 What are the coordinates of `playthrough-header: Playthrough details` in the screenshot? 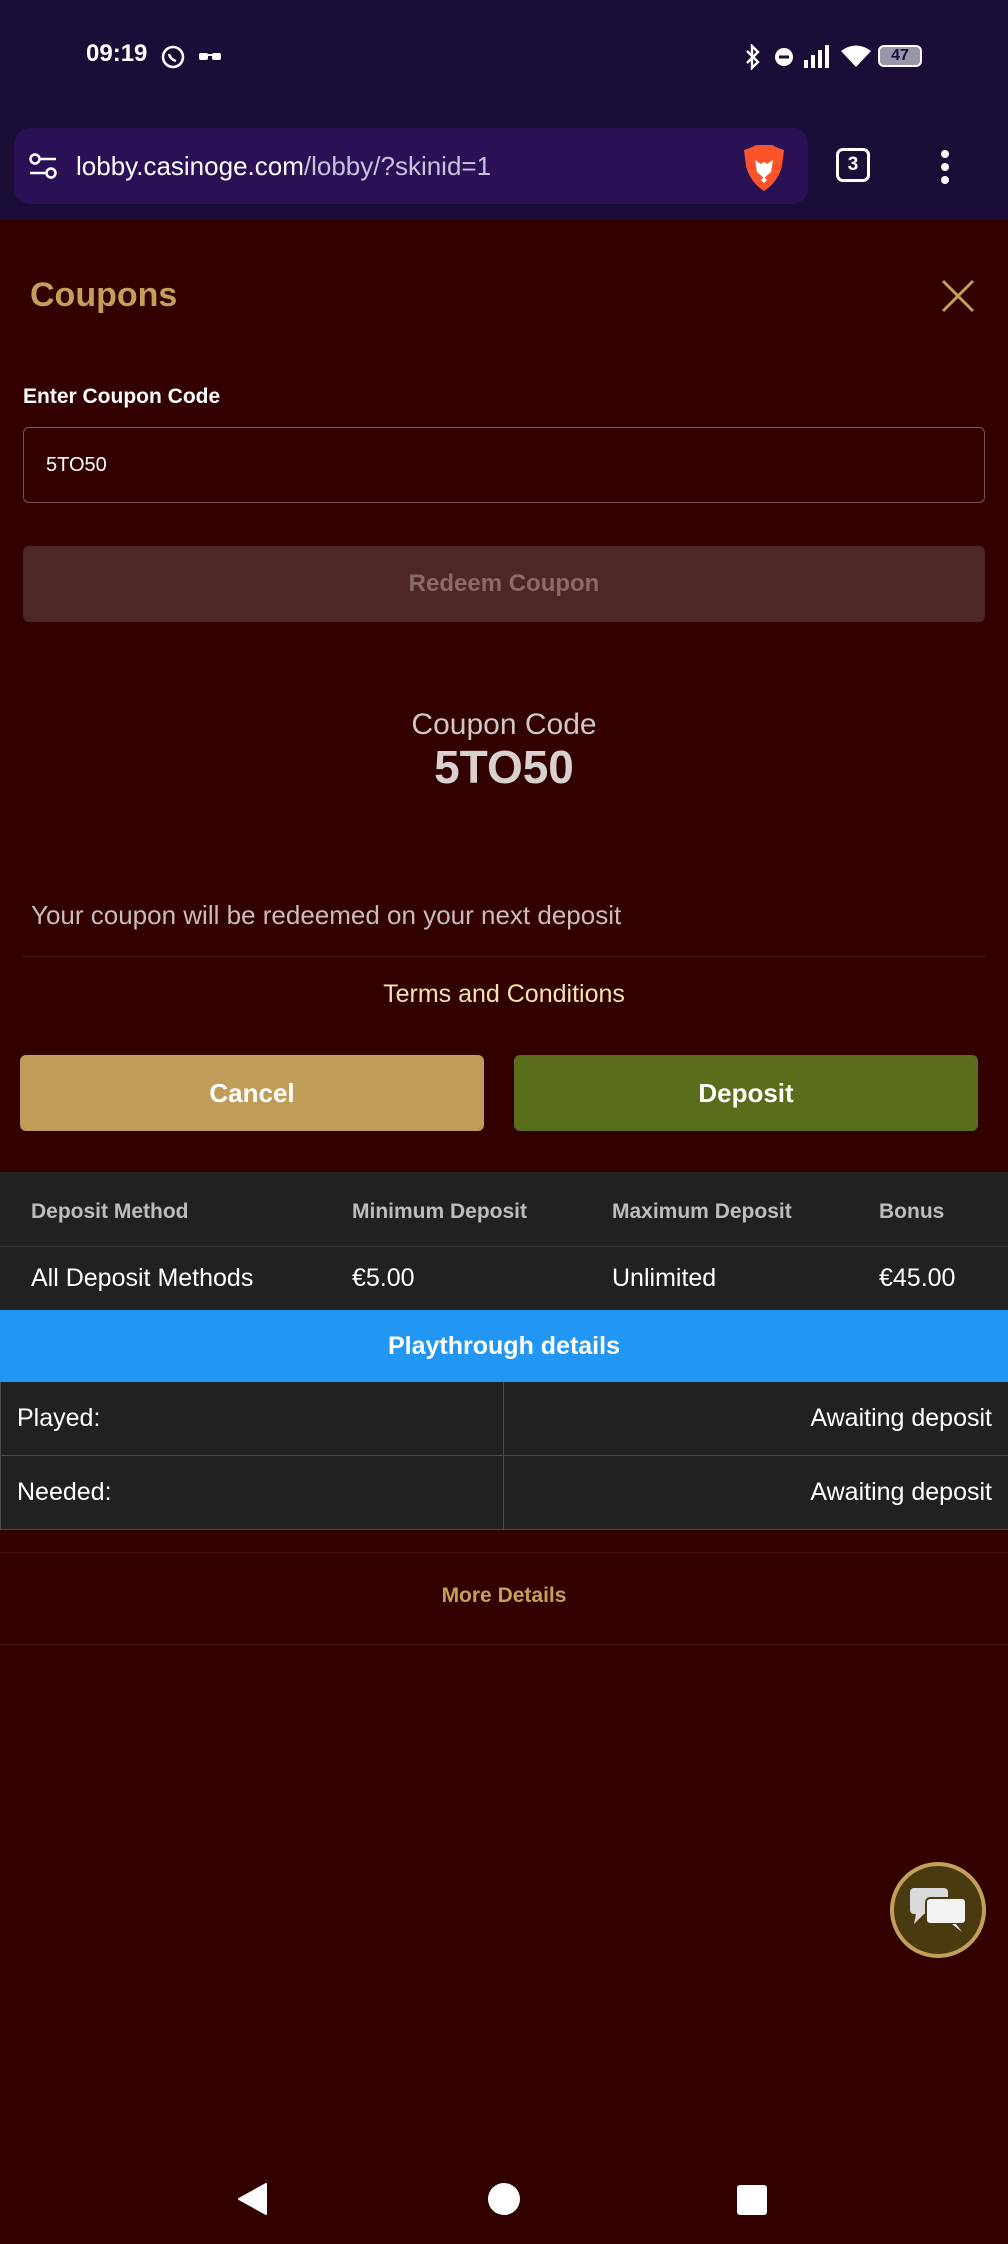 It's located at (504, 1346).